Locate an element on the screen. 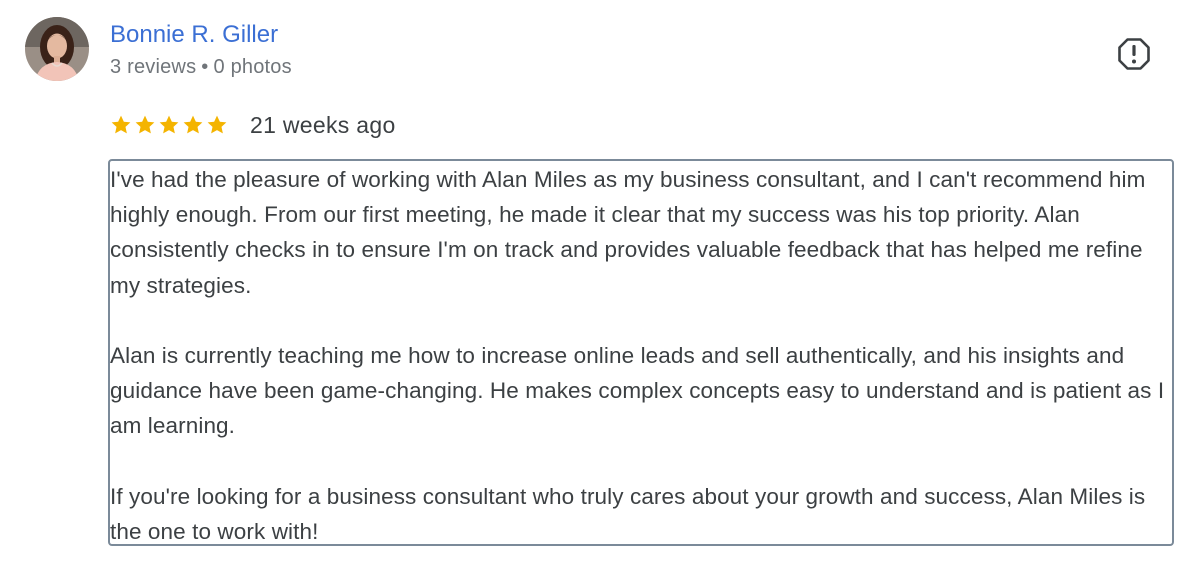 The width and height of the screenshot is (1200, 570). author-name-link: Bonnie R. Giller is located at coordinates (194, 35).